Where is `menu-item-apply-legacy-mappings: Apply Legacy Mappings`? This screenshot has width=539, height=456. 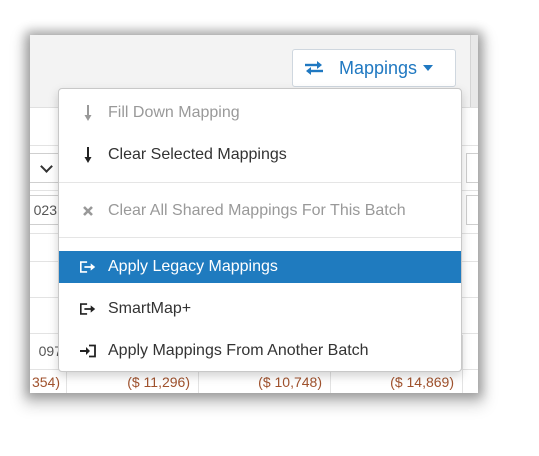
menu-item-apply-legacy-mappings: Apply Legacy Mappings is located at coordinates (260, 267).